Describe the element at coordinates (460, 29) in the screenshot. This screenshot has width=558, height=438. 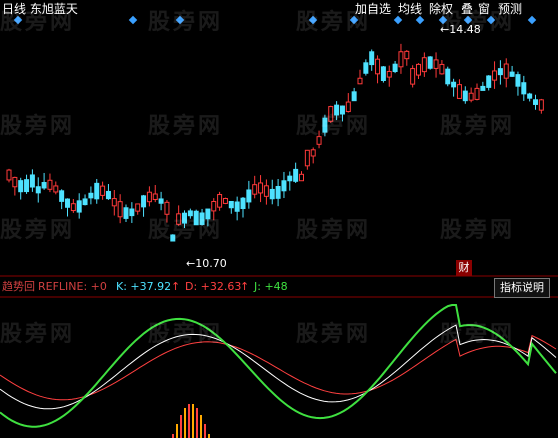
I see `high-price-label: ←14.48` at that location.